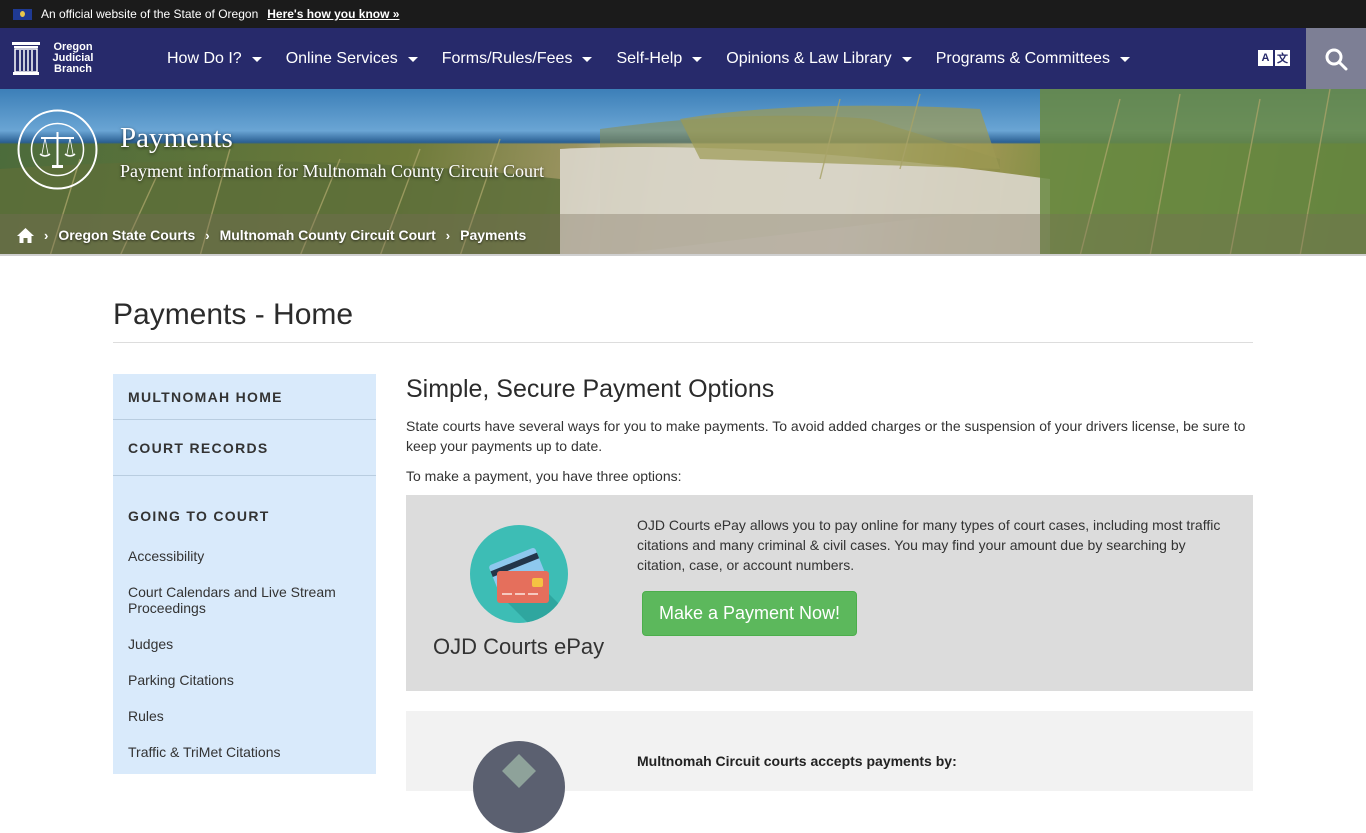 Image resolution: width=1366 pixels, height=833 pixels. I want to click on make-payment-button: Make a Payment Now!, so click(749, 613).